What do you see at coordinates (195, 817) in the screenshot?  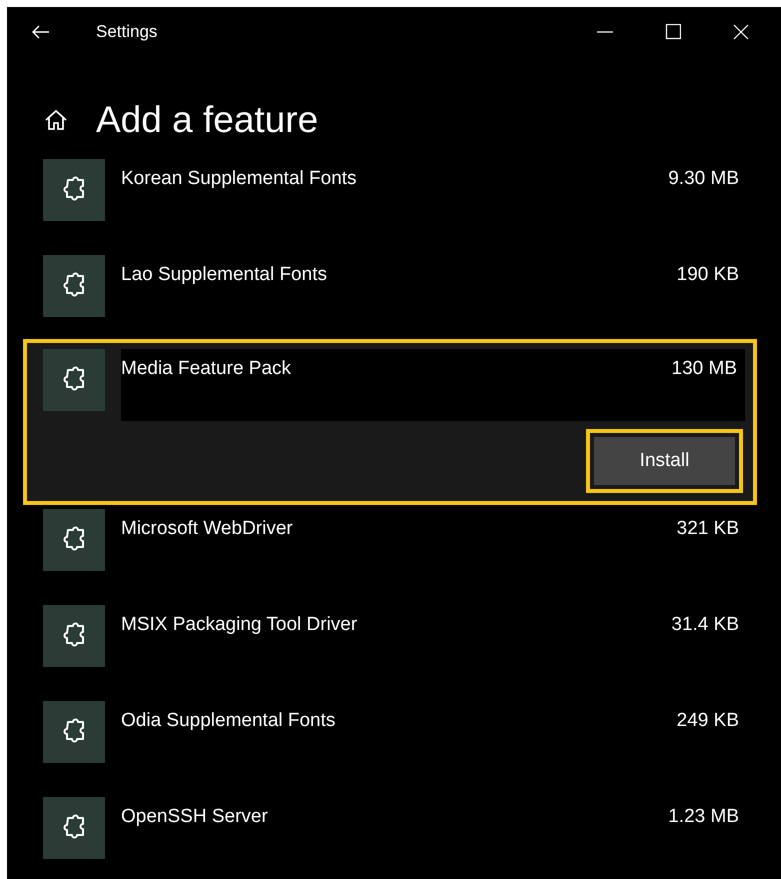 I see `feature-name: OpenSSH Server` at bounding box center [195, 817].